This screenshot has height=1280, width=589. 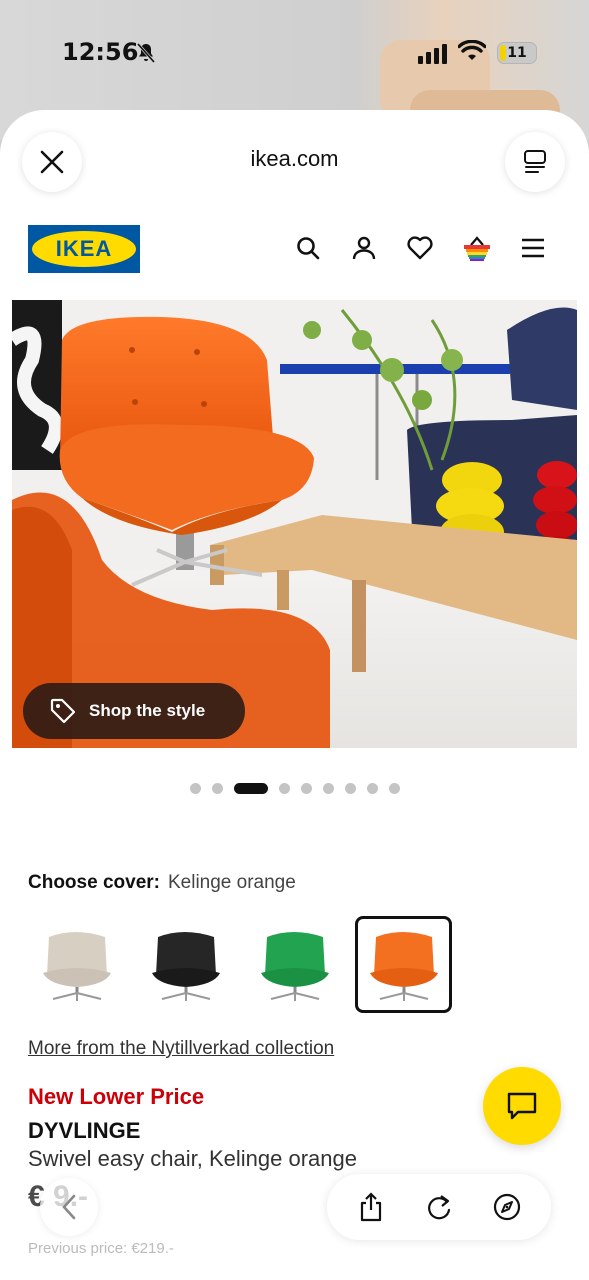 I want to click on user-icon, so click(x=364, y=248).